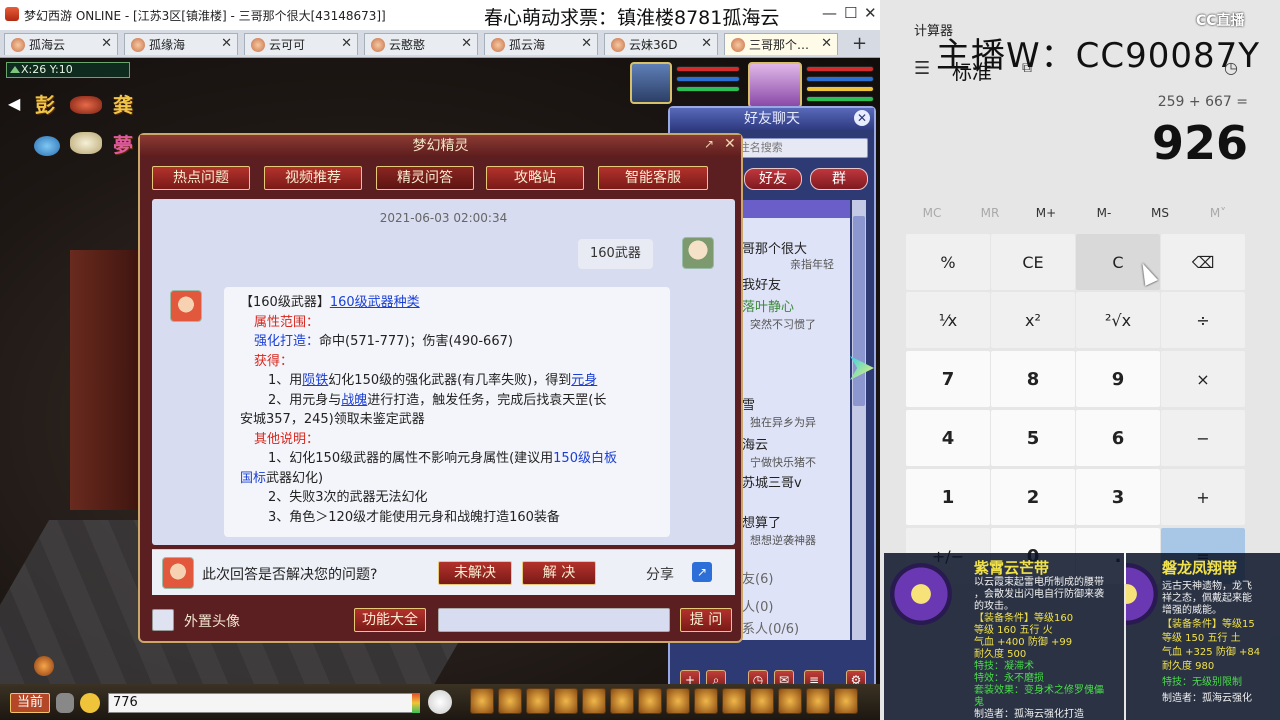  What do you see at coordinates (163, 620) in the screenshot?
I see `external-avatar-checkbox` at bounding box center [163, 620].